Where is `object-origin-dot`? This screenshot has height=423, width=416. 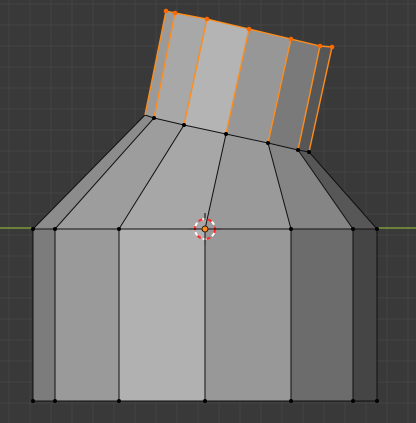
object-origin-dot is located at coordinates (205, 229).